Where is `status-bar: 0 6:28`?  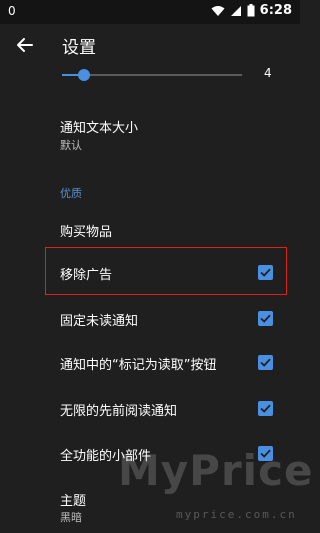
status-bar: 0 6:28 is located at coordinates (150, 12).